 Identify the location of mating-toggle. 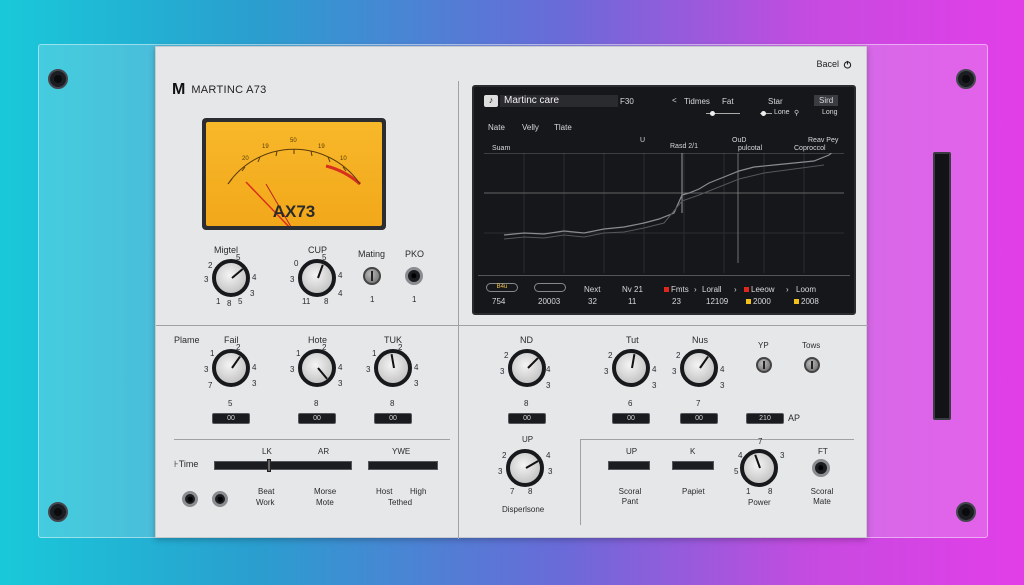
(372, 276).